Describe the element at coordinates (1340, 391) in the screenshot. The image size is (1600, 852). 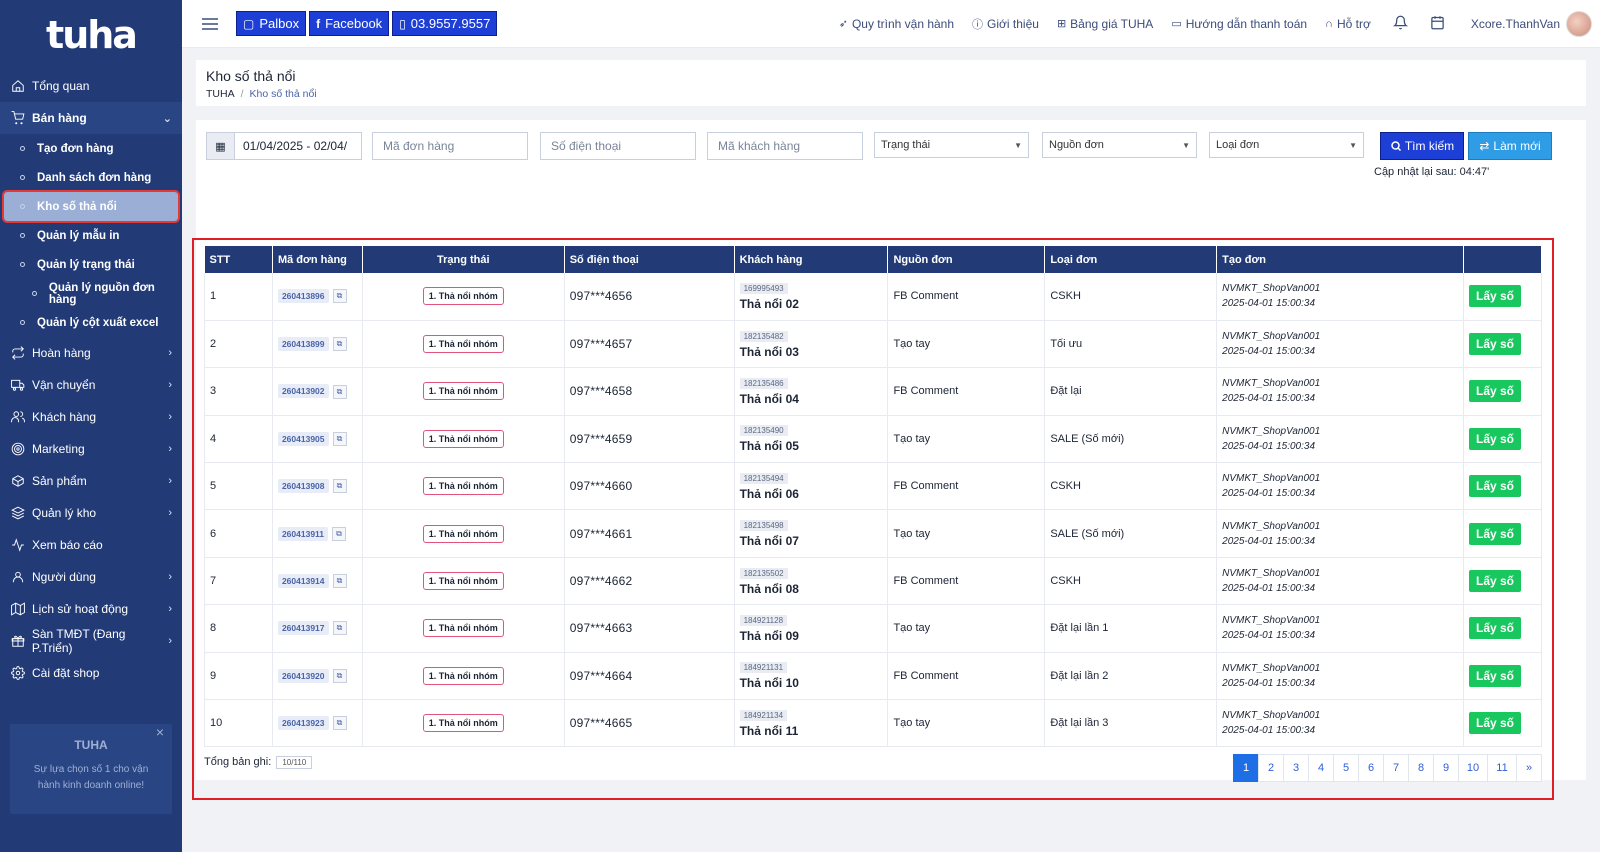
I see `creator-cell: NVMKT_ShopVan001 2025-04-01 15:00:34` at that location.